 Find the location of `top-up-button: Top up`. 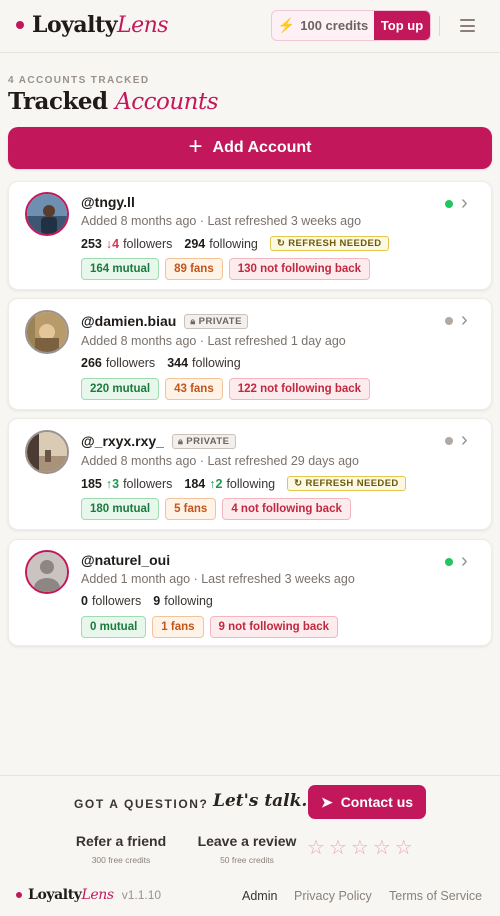

top-up-button: Top up is located at coordinates (402, 25).